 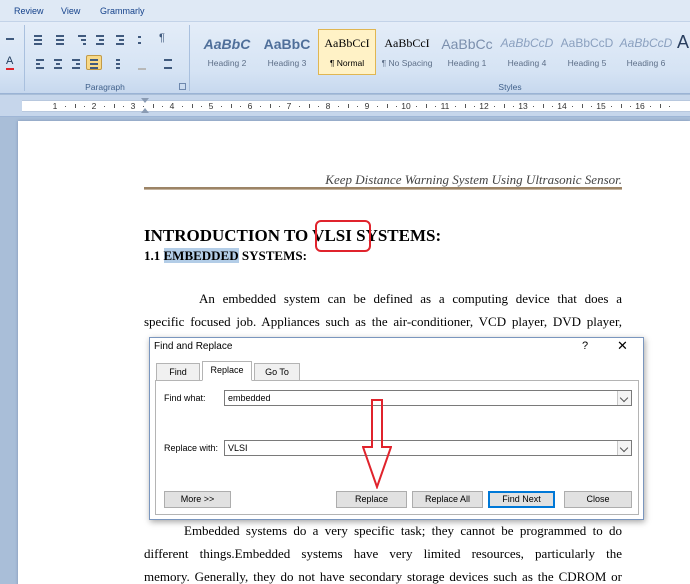 I want to click on find-next-button: Find Next, so click(x=521, y=499).